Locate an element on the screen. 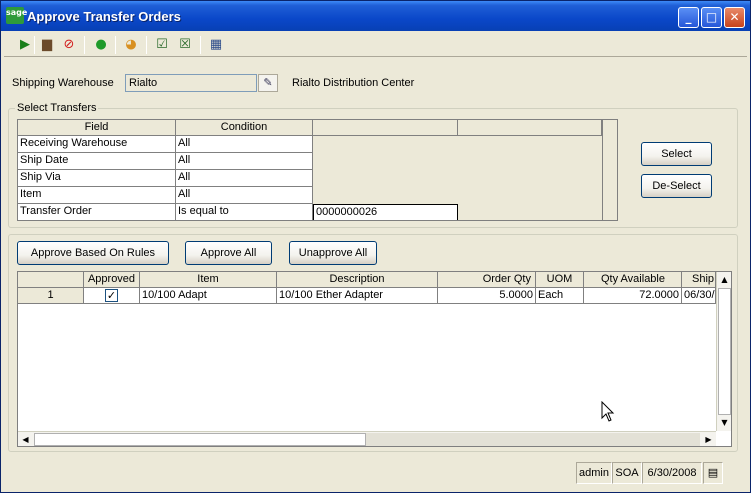  chart-icon: ◕ is located at coordinates (131, 45).